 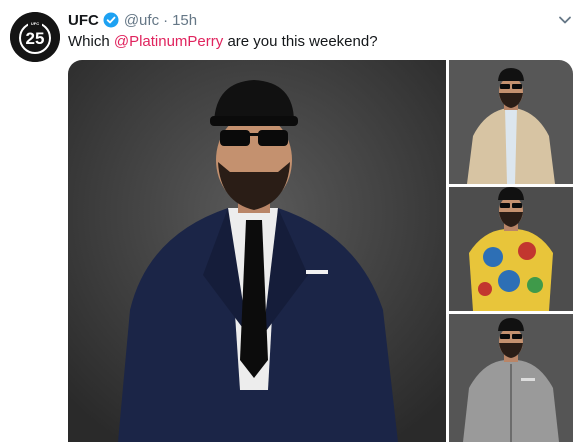 I want to click on photo-beige-blazer, so click(x=511, y=122).